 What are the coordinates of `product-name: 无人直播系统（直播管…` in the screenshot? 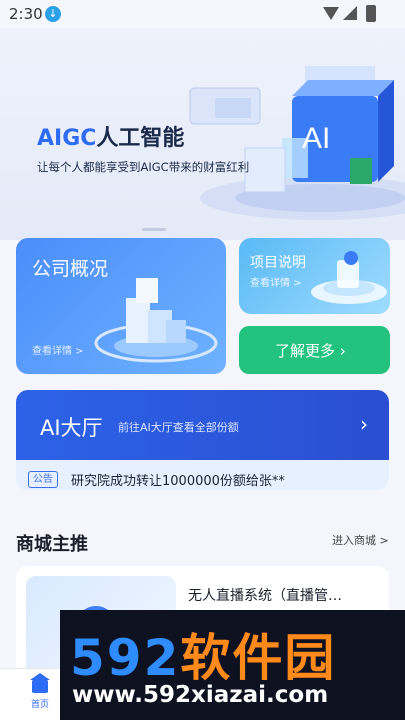 It's located at (265, 596).